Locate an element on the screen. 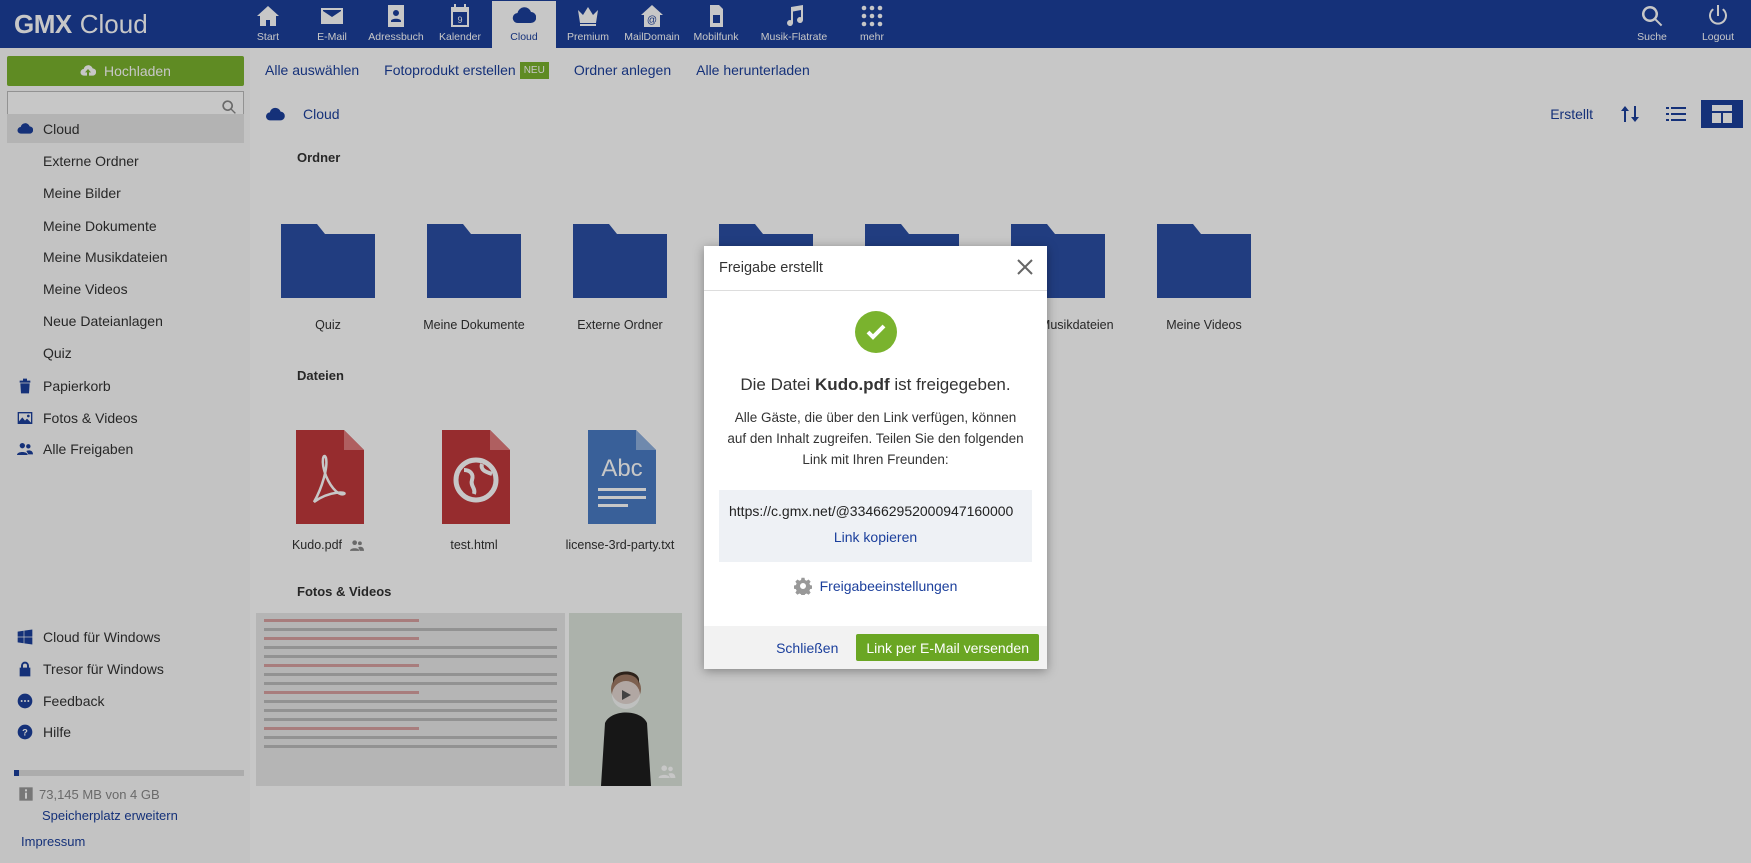 The image size is (1751, 863). close-icon is located at coordinates (1025, 267).